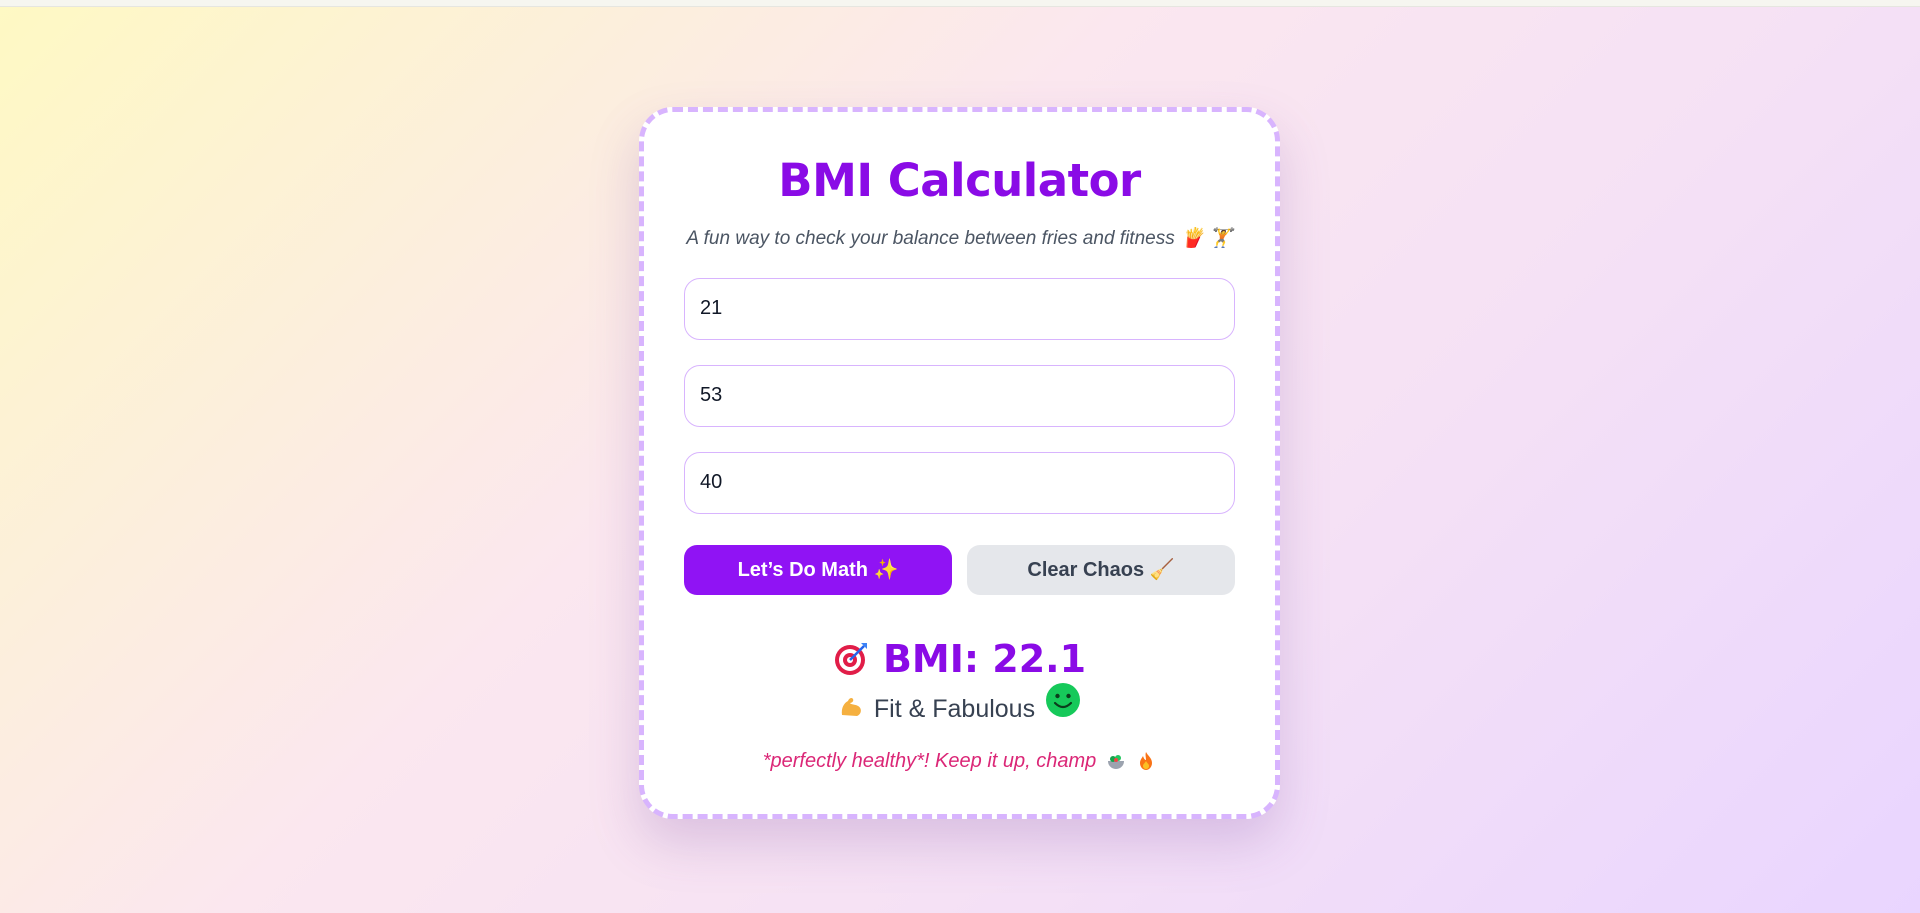  I want to click on target-icon, so click(851, 659).